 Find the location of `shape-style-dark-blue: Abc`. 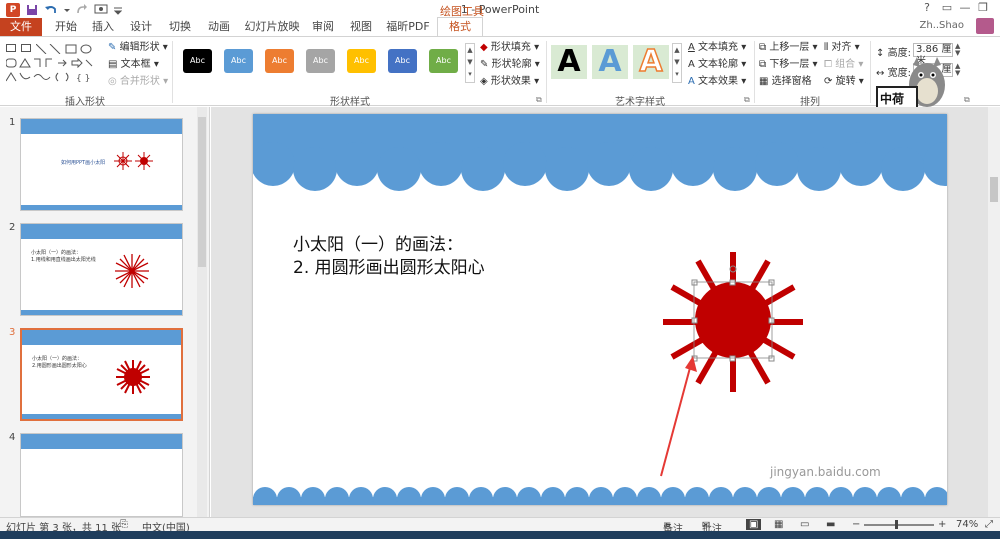

shape-style-dark-blue: Abc is located at coordinates (402, 61).